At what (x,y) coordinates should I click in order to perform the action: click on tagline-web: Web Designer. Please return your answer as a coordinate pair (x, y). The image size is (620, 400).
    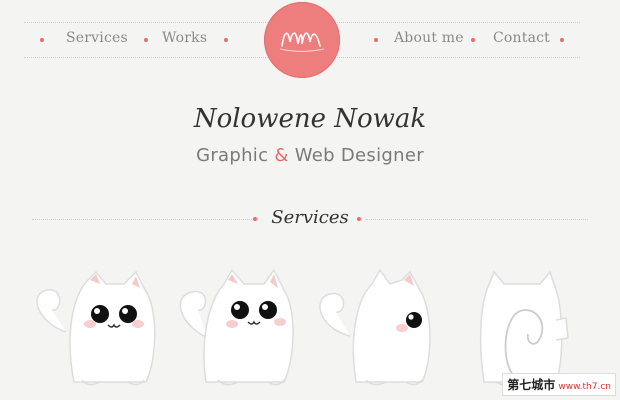
    Looking at the image, I should click on (359, 155).